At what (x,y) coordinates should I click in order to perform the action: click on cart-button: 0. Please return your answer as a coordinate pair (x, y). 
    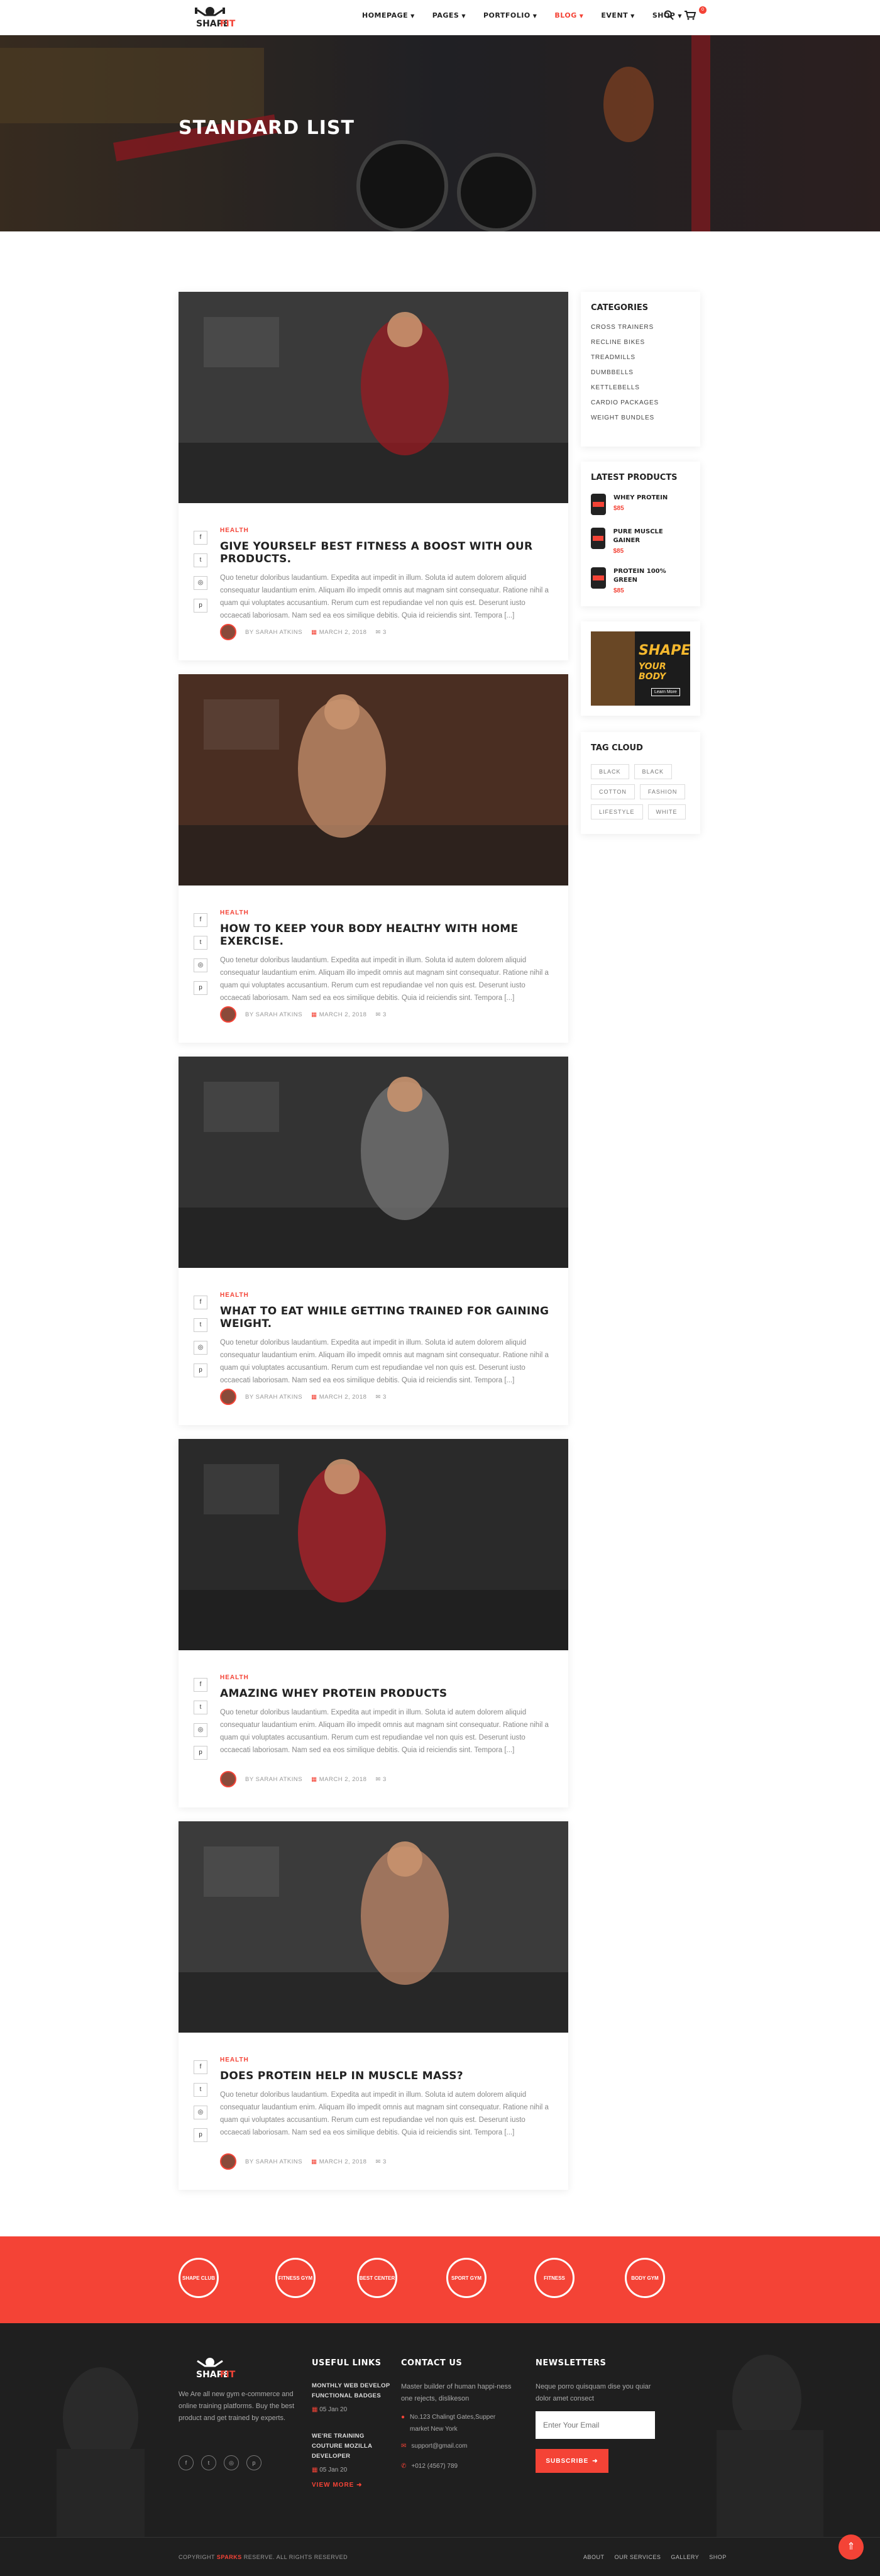
    Looking at the image, I should click on (695, 14).